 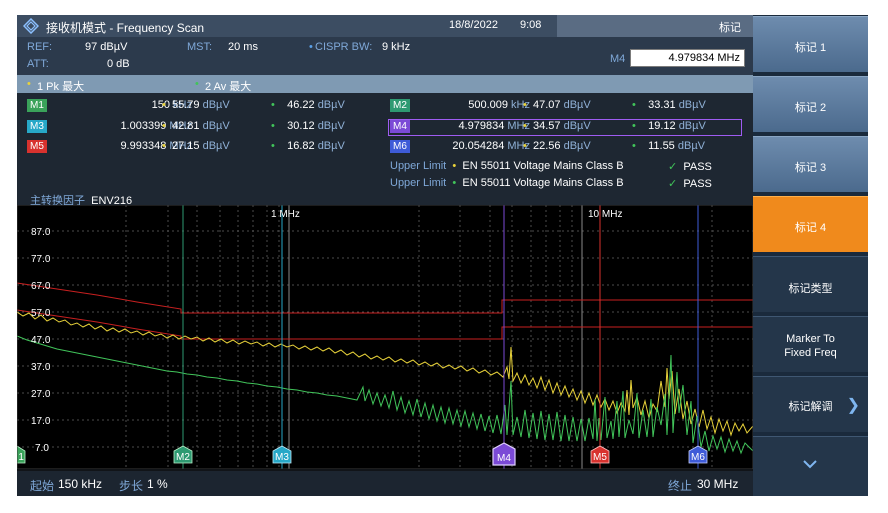 I want to click on marker-value: 16.82, so click(x=301, y=146).